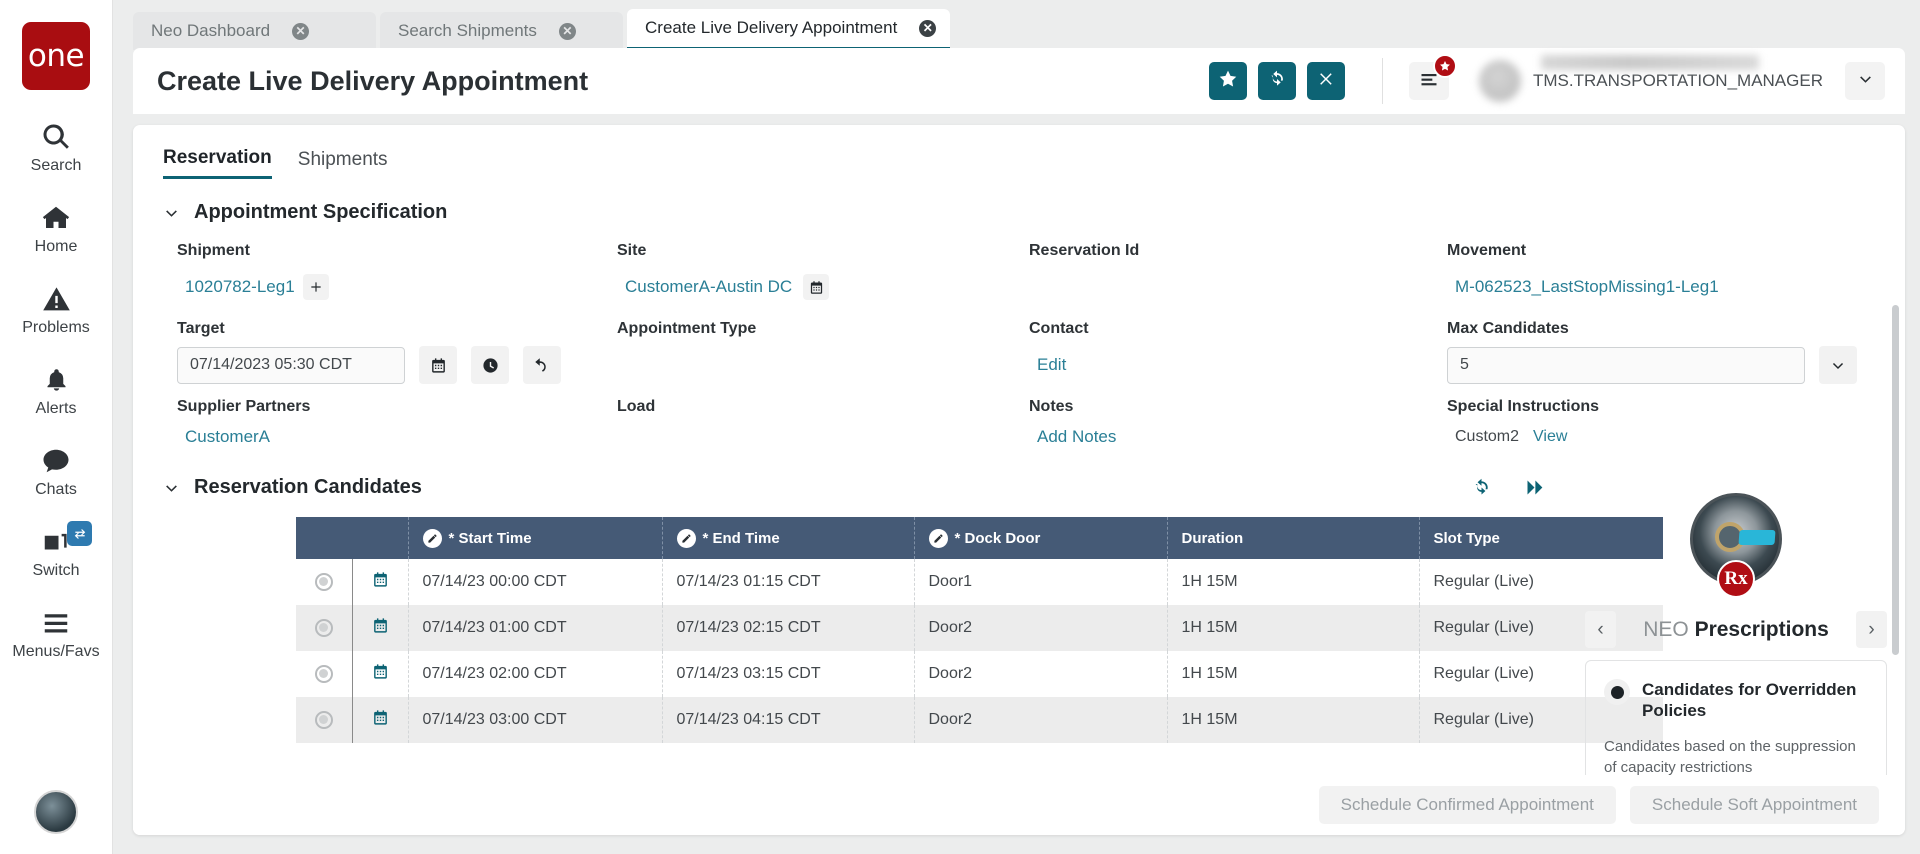  What do you see at coordinates (1041, 538) in the screenshot?
I see `col-dock-door: * Dock Door` at bounding box center [1041, 538].